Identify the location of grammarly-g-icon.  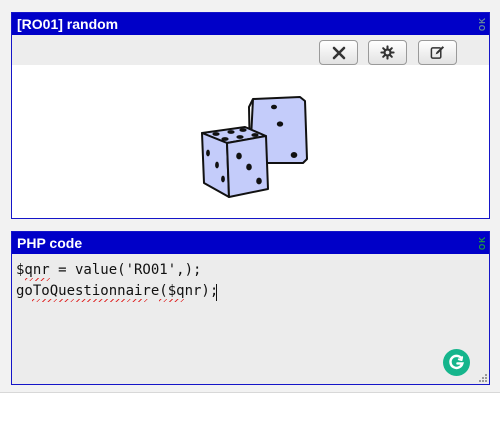
(456, 362).